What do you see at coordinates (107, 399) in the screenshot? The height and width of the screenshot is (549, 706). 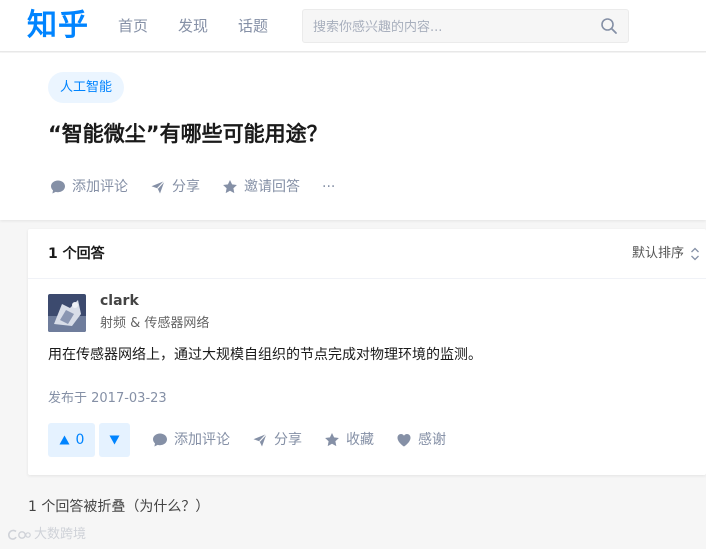 I see `publish-date: 发布于 2017-03-23` at bounding box center [107, 399].